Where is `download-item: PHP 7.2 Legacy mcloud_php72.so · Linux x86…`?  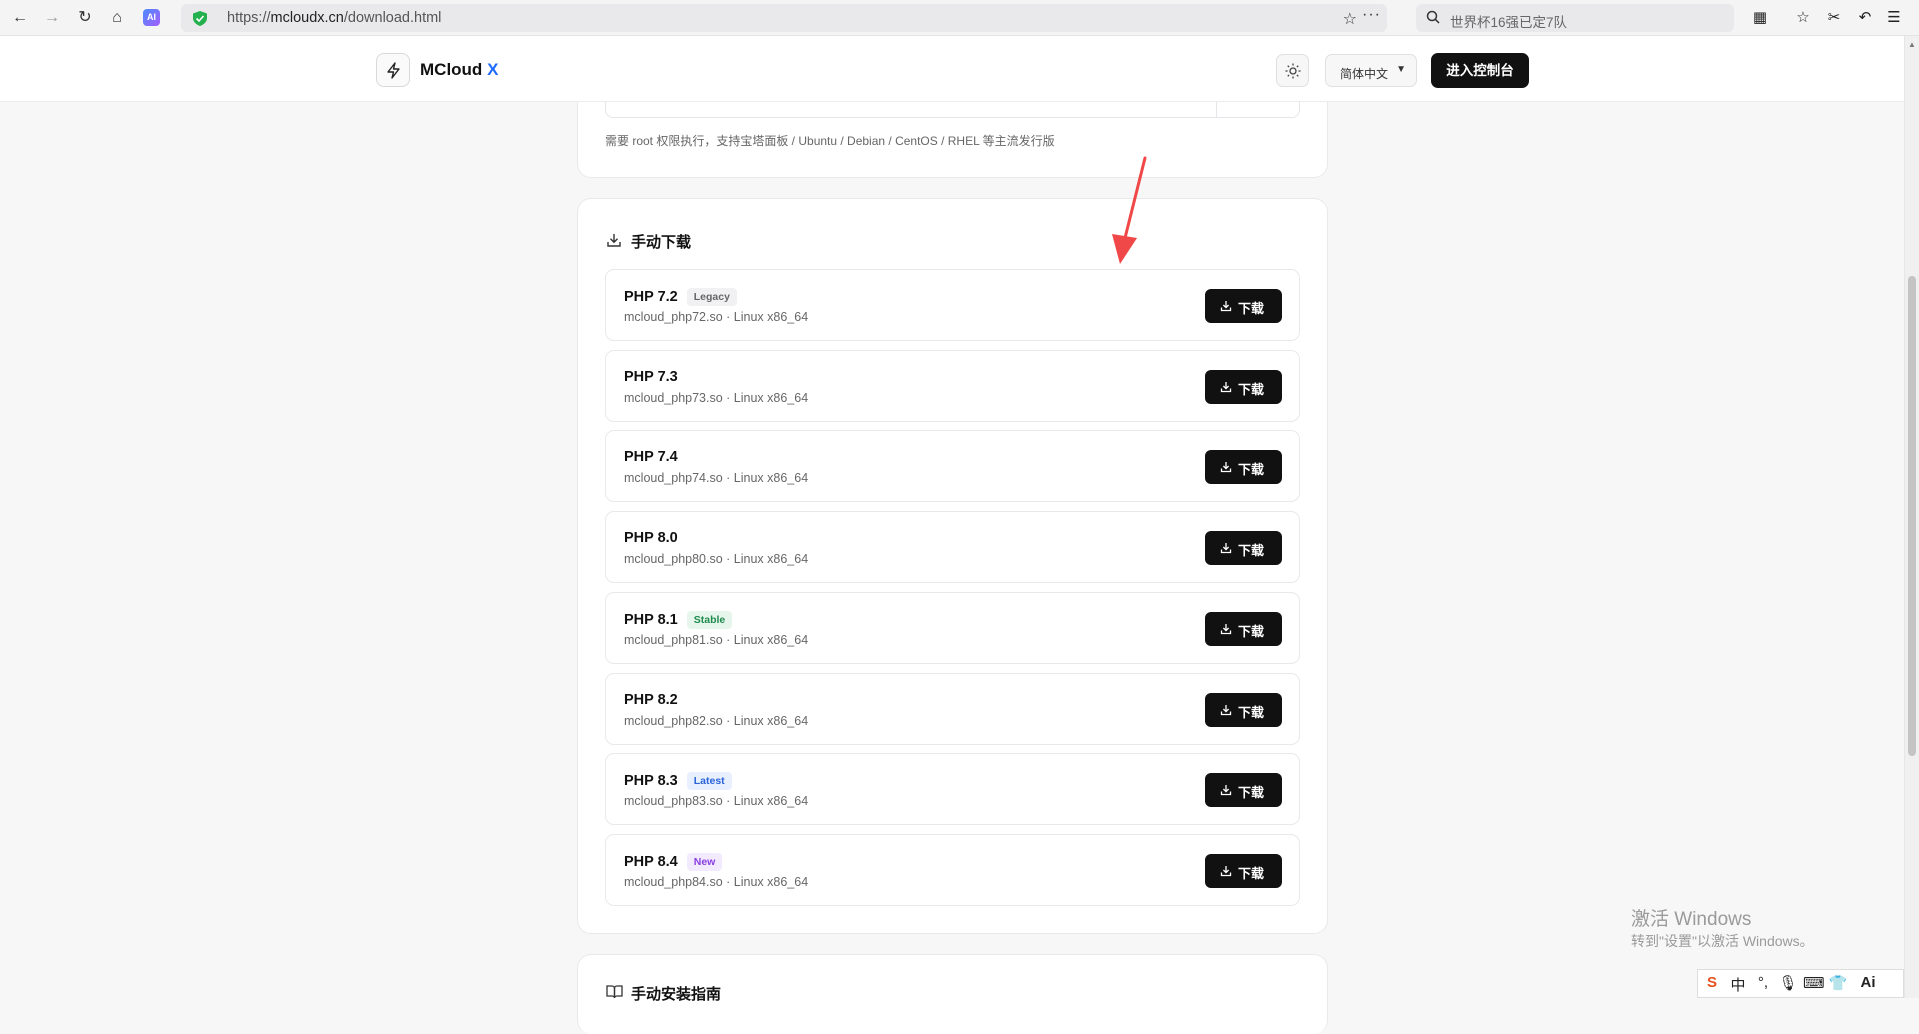
download-item: PHP 7.2 Legacy mcloud_php72.so · Linux x86… is located at coordinates (952, 305).